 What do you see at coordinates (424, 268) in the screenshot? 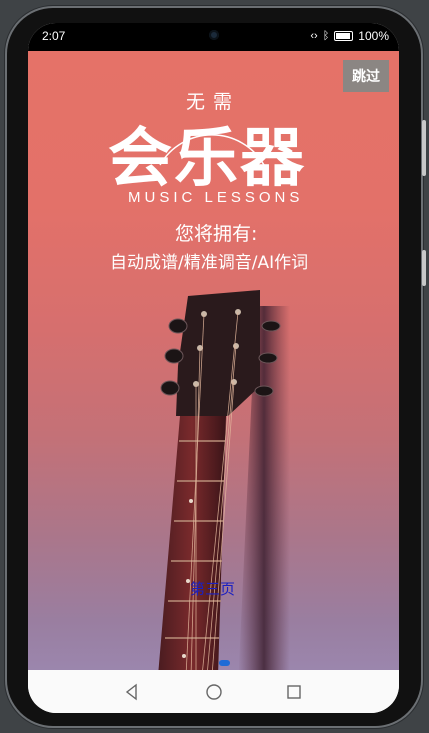
I see `power-button` at bounding box center [424, 268].